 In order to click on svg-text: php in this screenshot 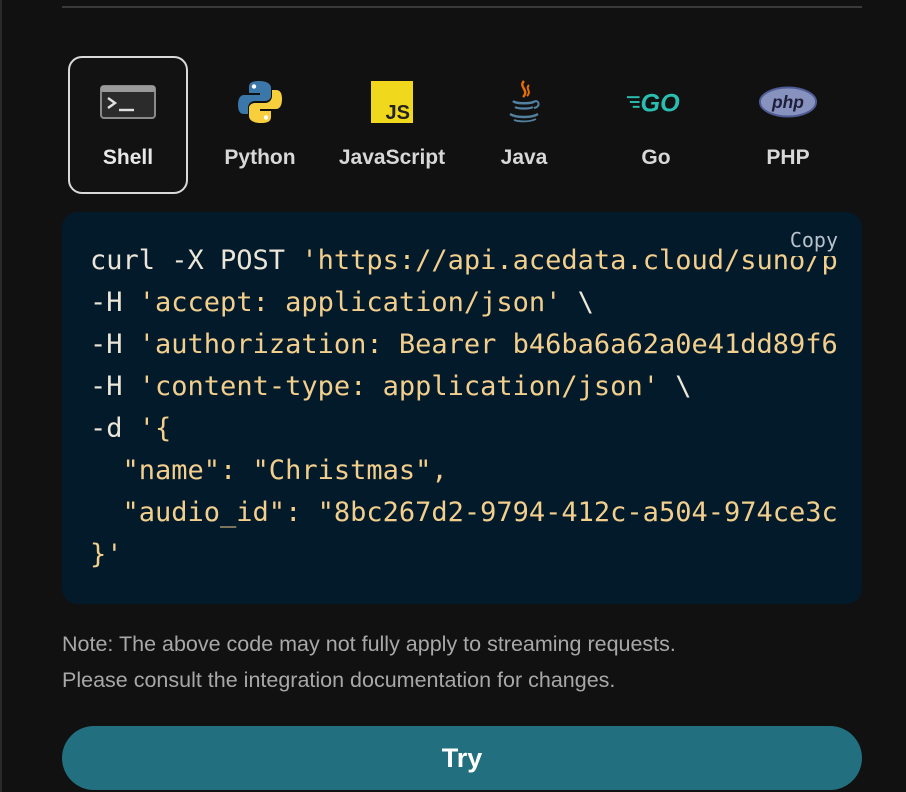, I will do `click(787, 102)`.